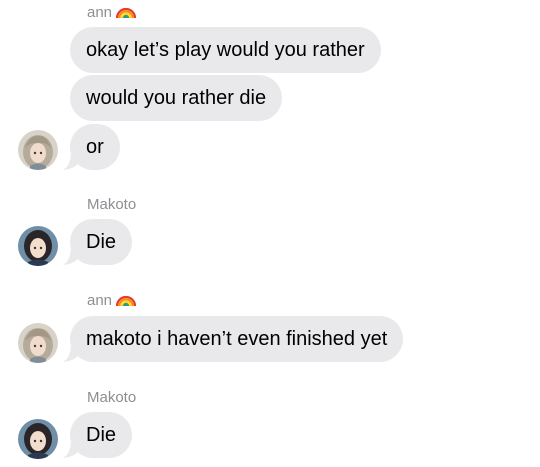 The width and height of the screenshot is (540, 467). I want to click on message-text: would you rather die, so click(176, 98).